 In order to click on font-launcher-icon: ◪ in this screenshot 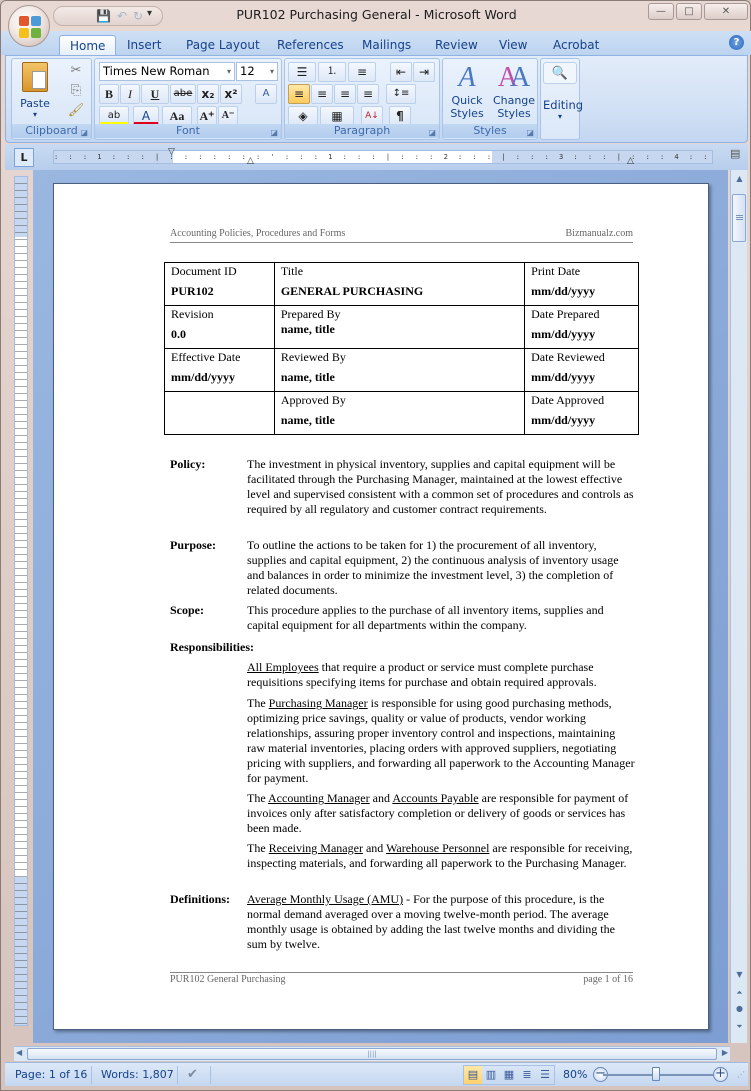, I will do `click(274, 132)`.